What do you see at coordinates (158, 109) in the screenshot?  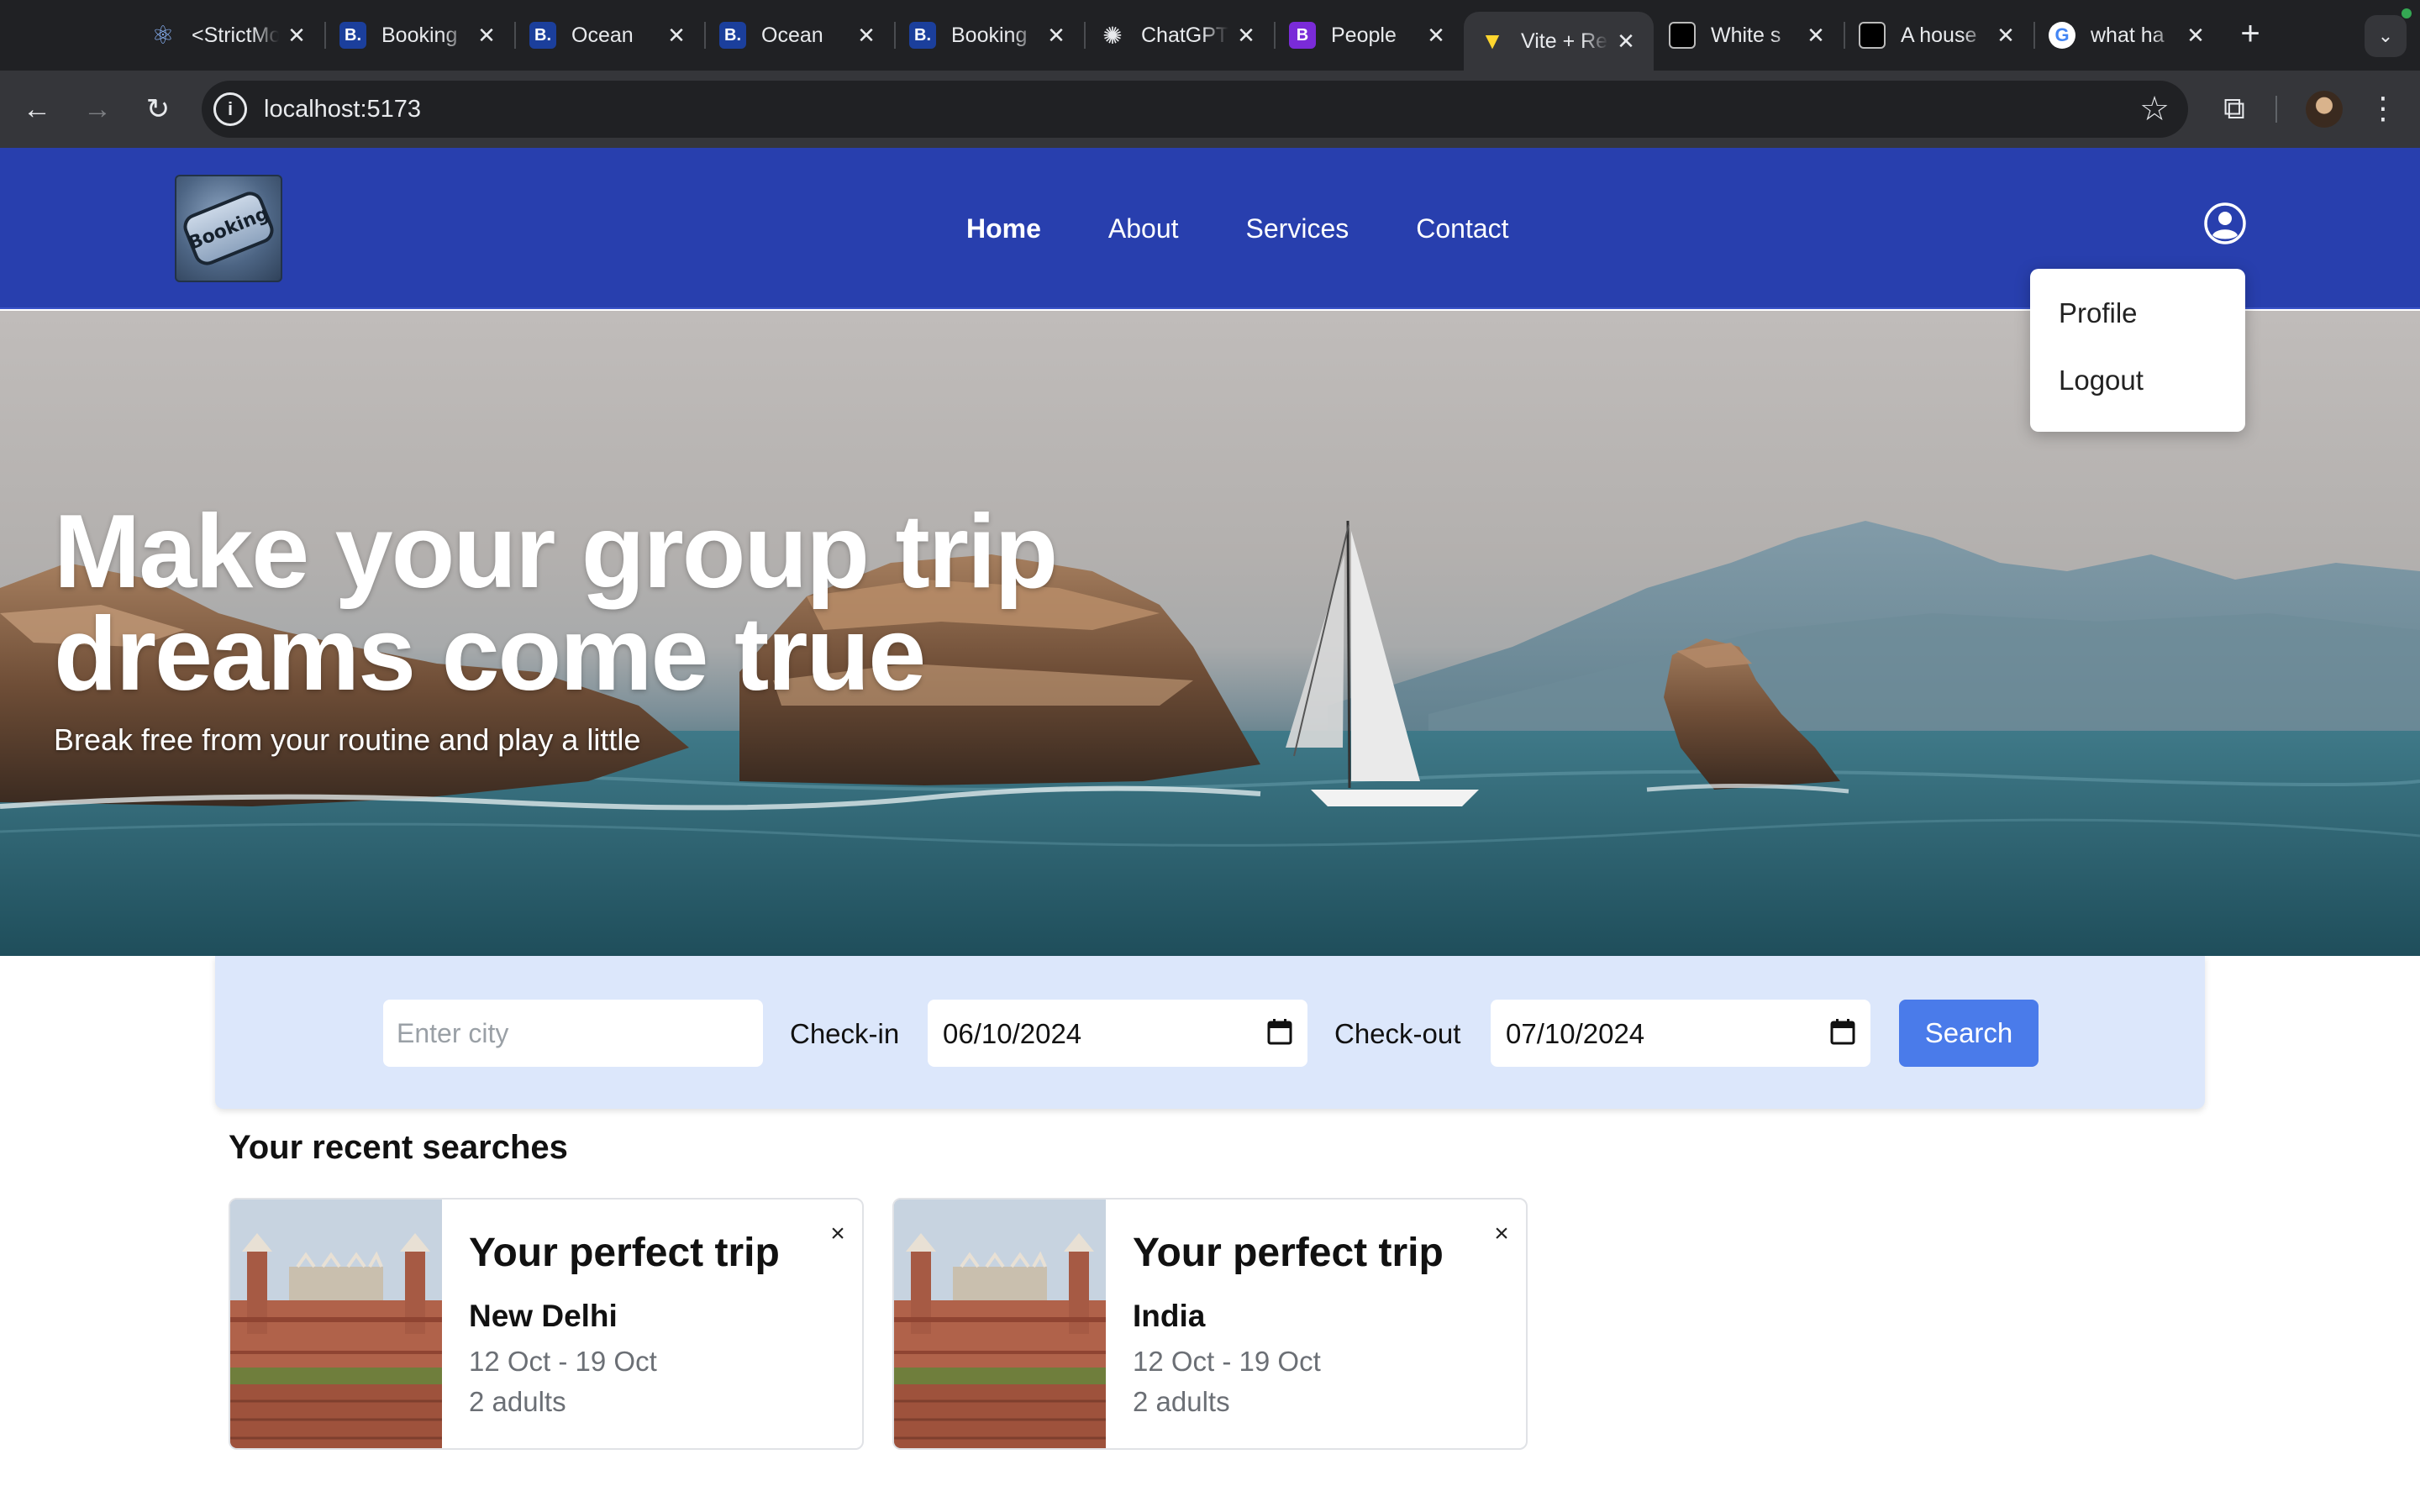 I see `reload-icon: ↻` at bounding box center [158, 109].